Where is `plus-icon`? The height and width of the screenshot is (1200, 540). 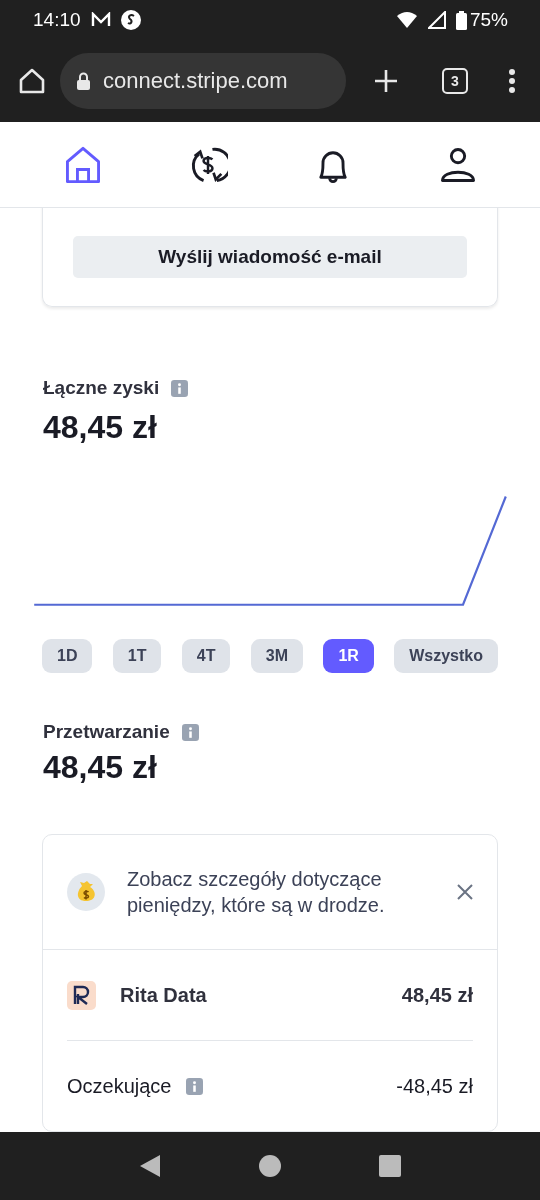 plus-icon is located at coordinates (386, 81).